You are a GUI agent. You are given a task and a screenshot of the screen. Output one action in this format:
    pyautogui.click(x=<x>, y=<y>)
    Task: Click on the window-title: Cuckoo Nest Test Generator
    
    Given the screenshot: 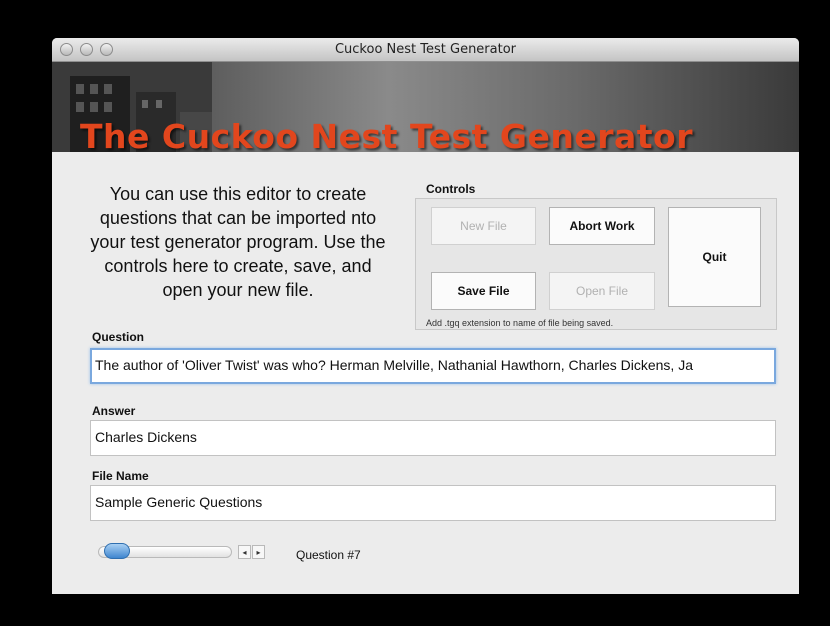 What is the action you would take?
    pyautogui.click(x=425, y=49)
    